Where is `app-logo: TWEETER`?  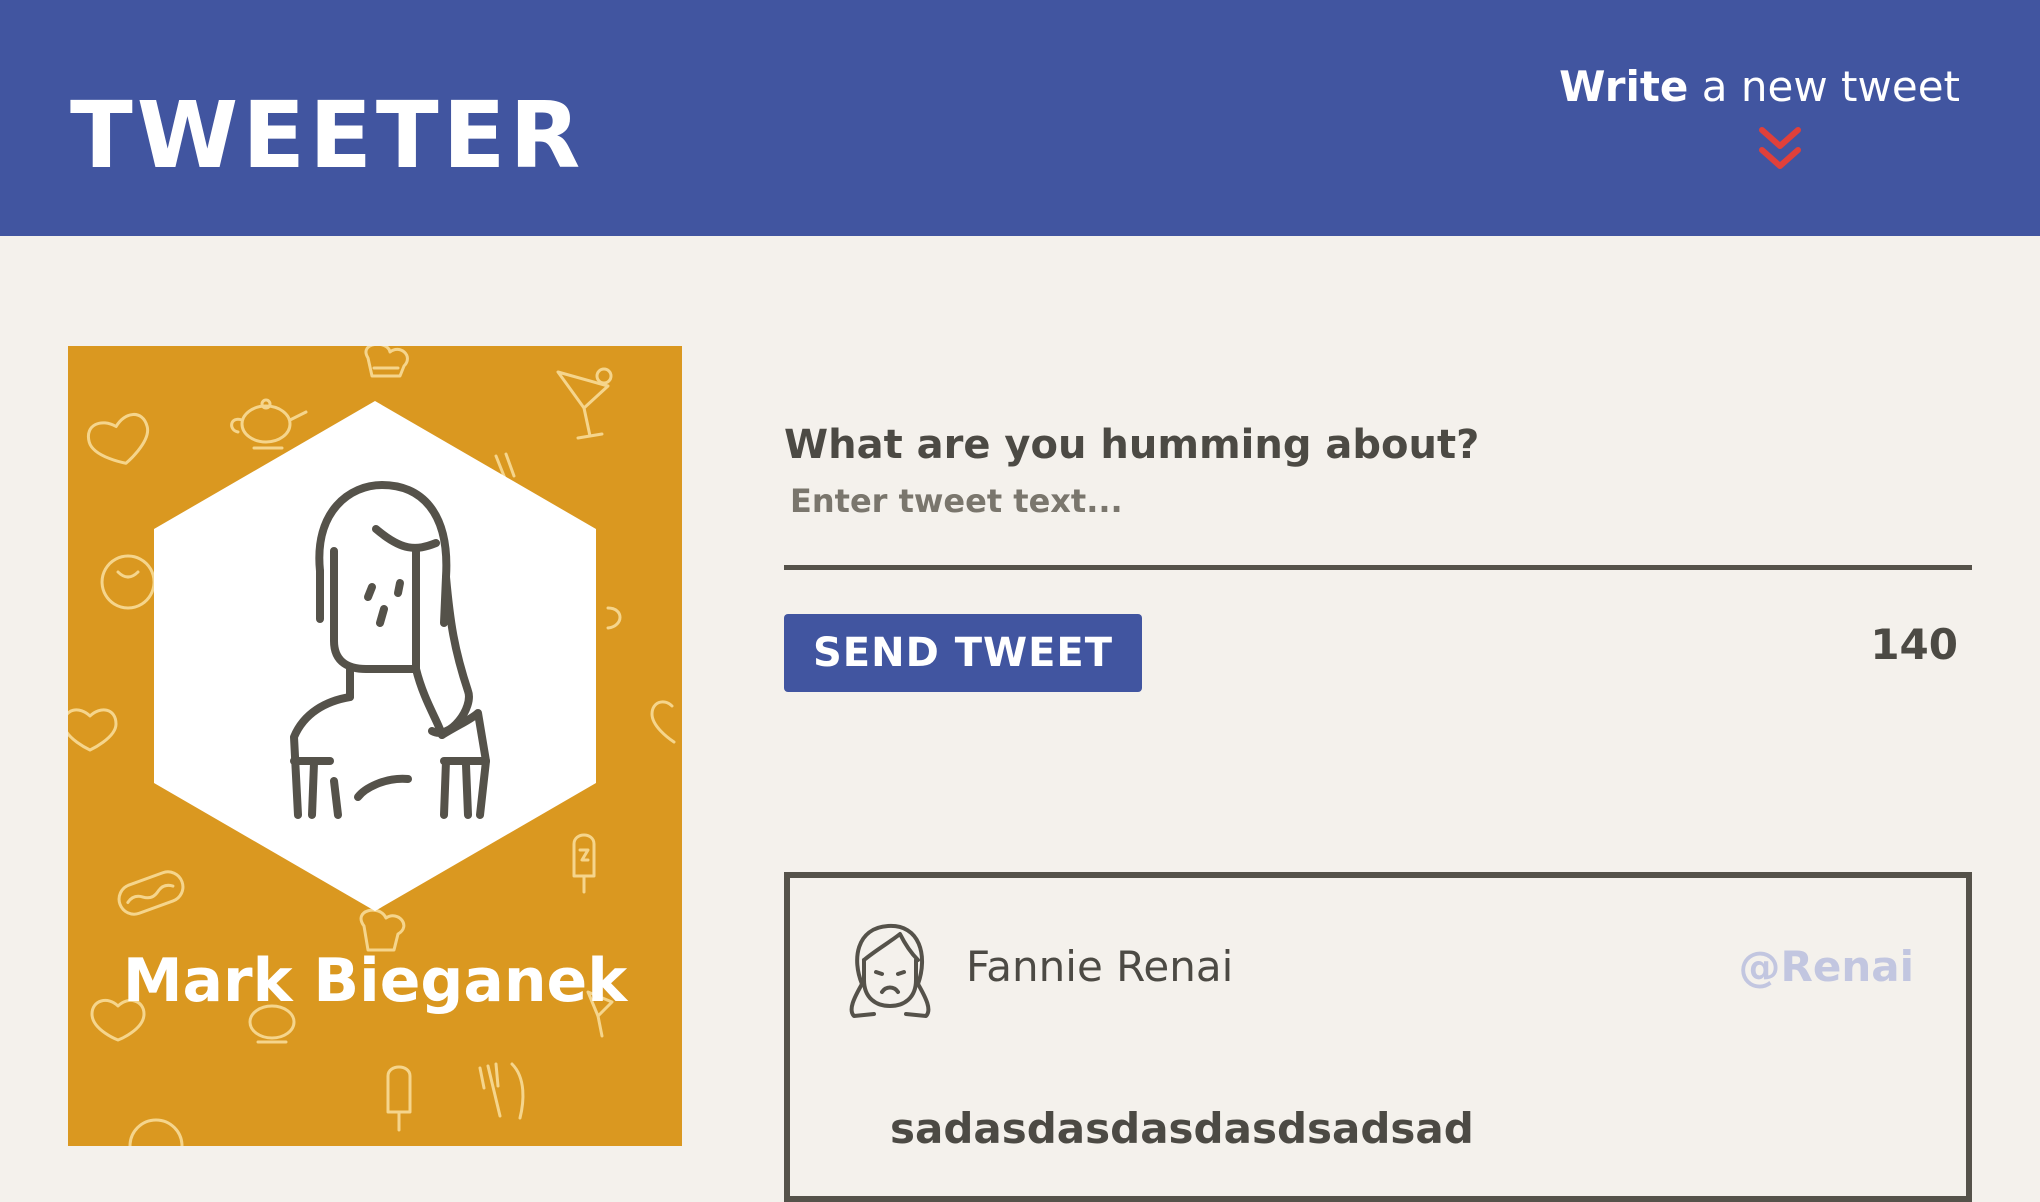
app-logo: TWEETER is located at coordinates (327, 136).